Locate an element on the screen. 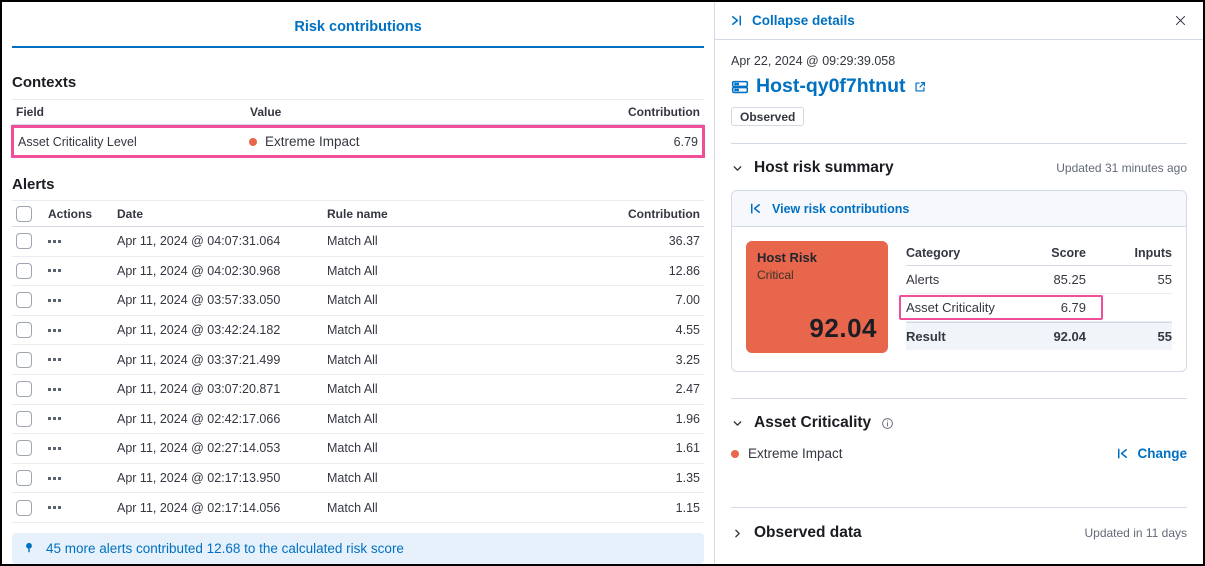 This screenshot has height=566, width=1205. alerts-col-actions: Actions is located at coordinates (70, 213).